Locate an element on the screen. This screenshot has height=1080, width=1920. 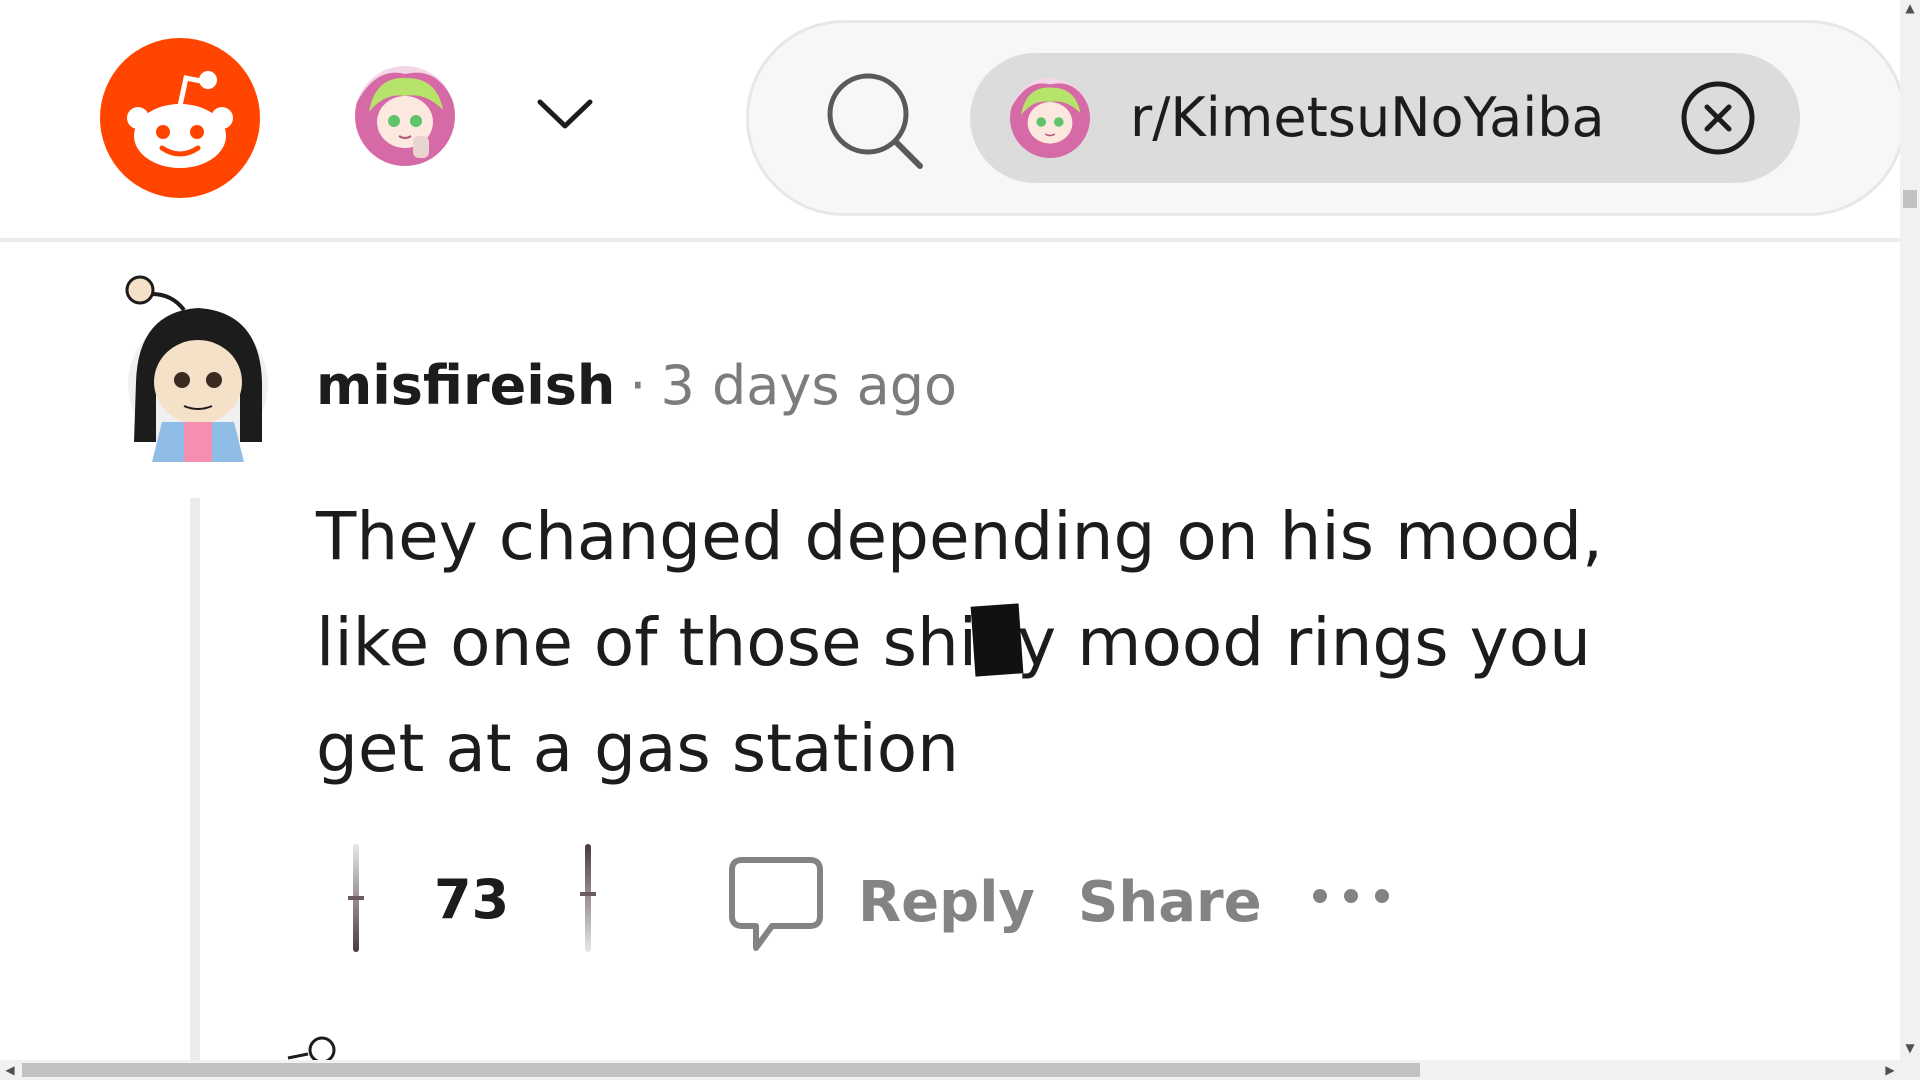
user-avatar-image is located at coordinates (405, 116).